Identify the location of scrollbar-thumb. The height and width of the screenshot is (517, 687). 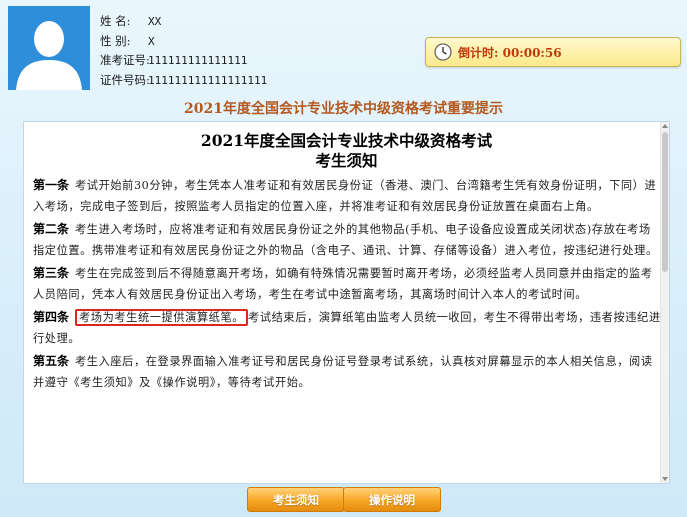
(665, 202).